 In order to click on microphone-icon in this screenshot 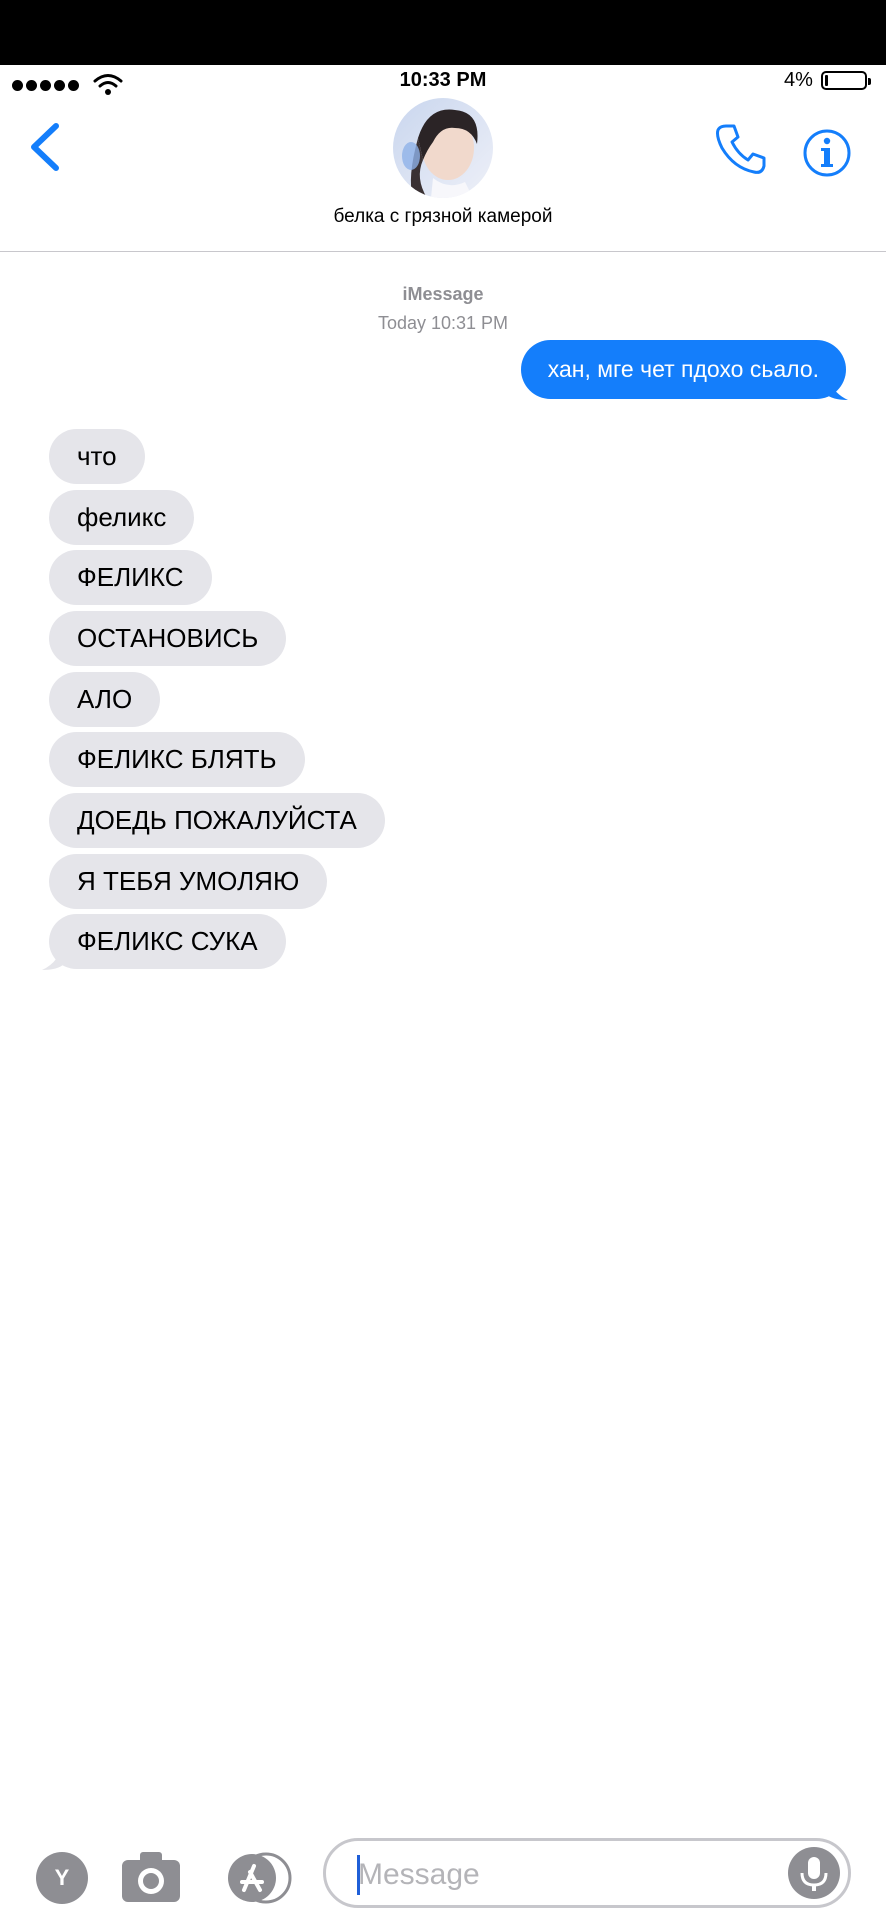, I will do `click(814, 1874)`.